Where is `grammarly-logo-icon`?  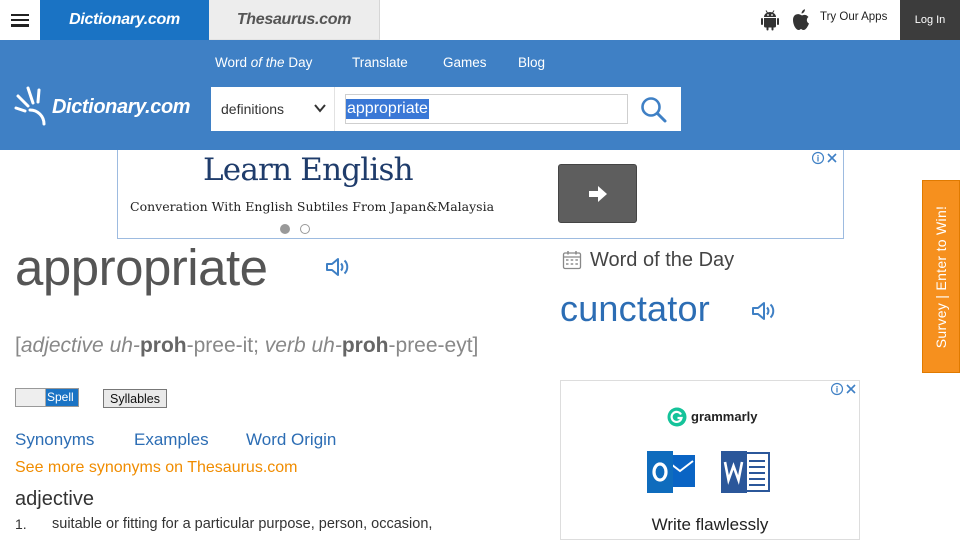
grammarly-logo-icon is located at coordinates (677, 417).